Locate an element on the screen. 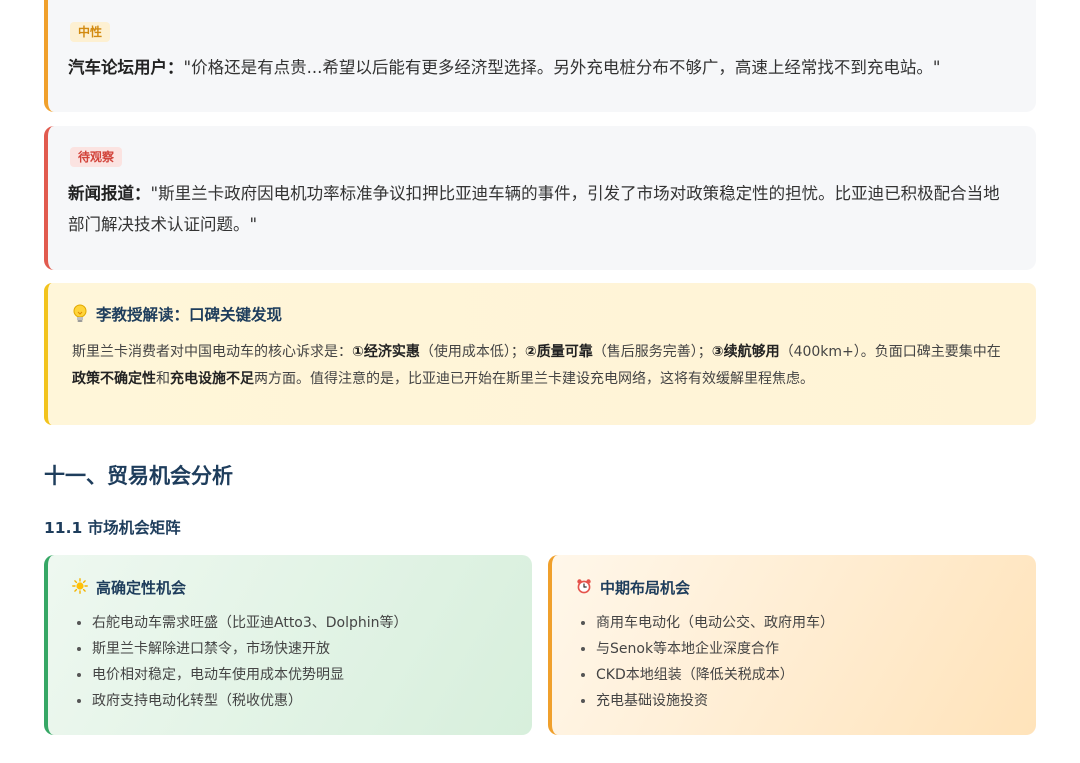  list-item: CKD本地组装（降低关税成本） is located at coordinates (715, 675).